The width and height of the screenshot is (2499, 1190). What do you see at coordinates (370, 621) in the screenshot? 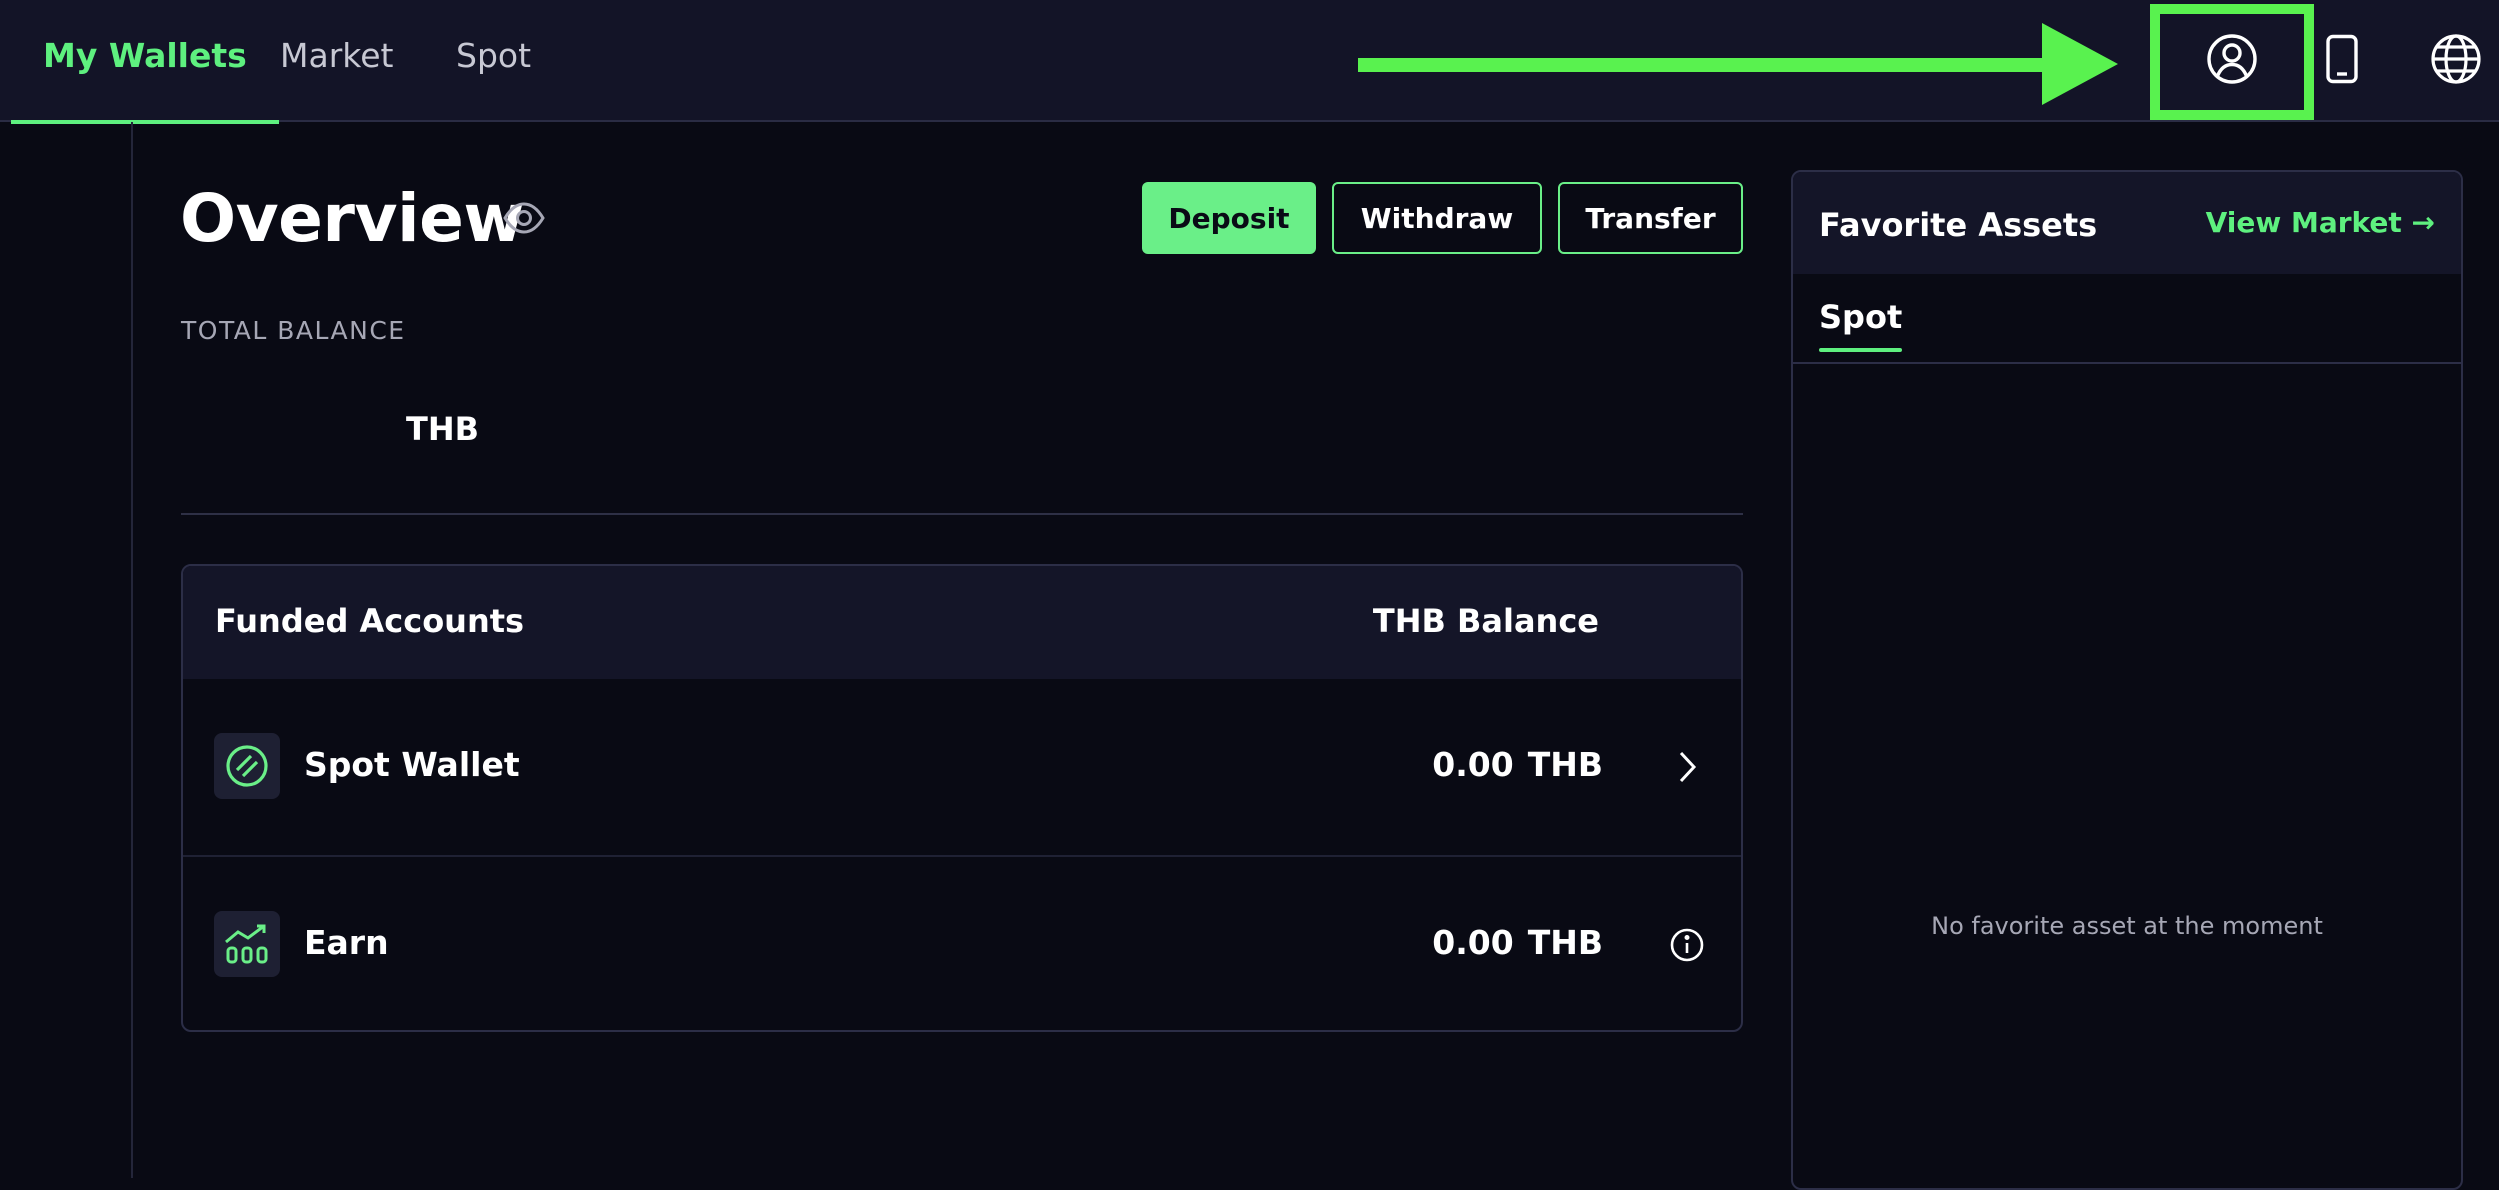
I see `funded-accounts-title: Funded Accounts` at bounding box center [370, 621].